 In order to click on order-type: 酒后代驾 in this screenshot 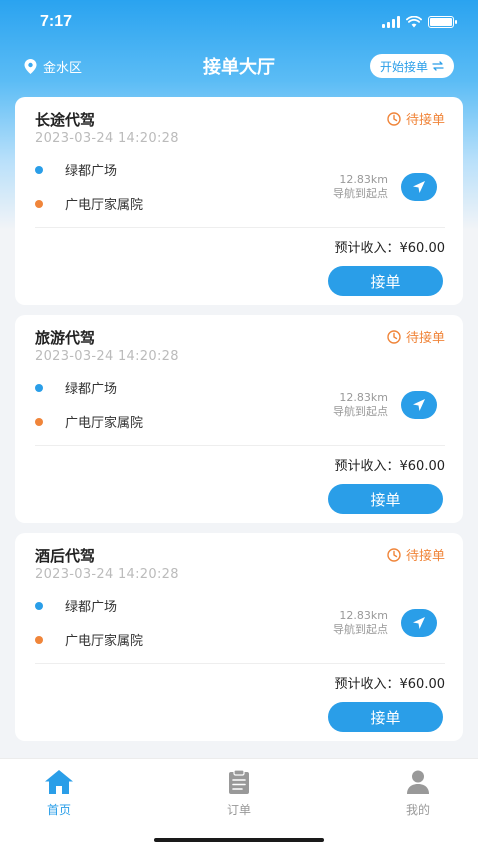, I will do `click(65, 556)`.